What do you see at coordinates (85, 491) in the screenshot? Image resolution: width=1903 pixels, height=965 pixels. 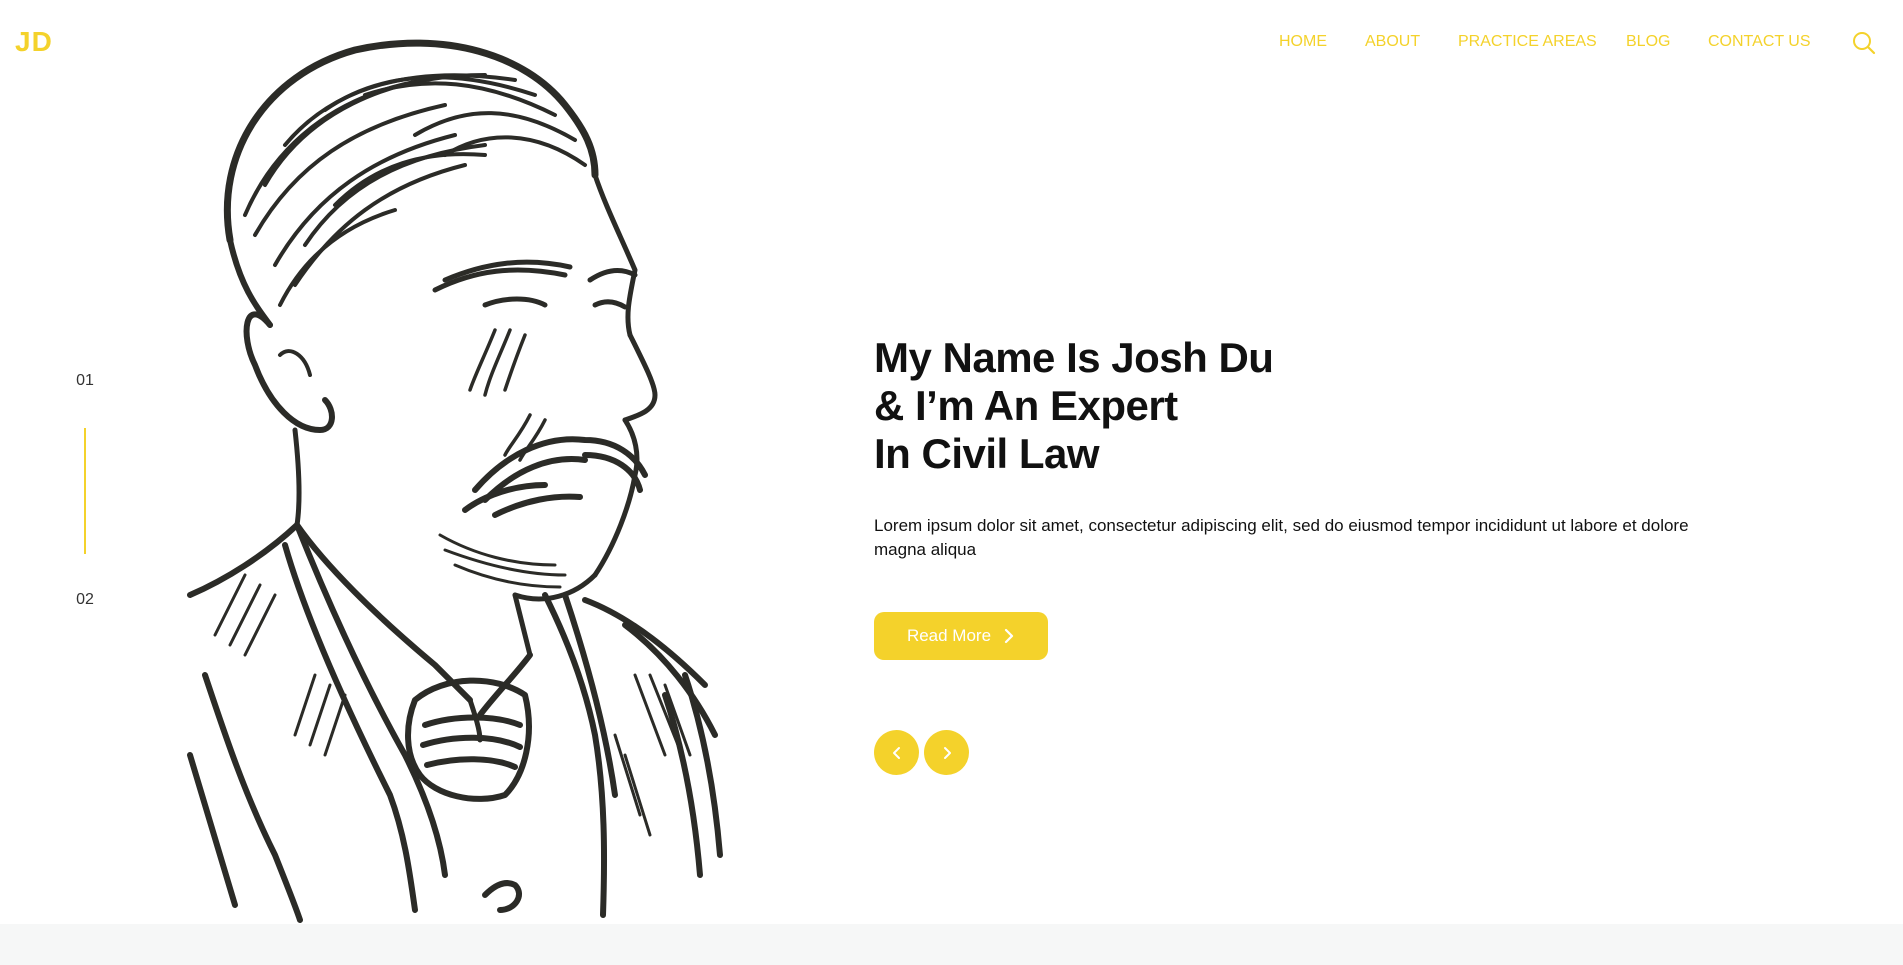 I see `slide-progress-line` at bounding box center [85, 491].